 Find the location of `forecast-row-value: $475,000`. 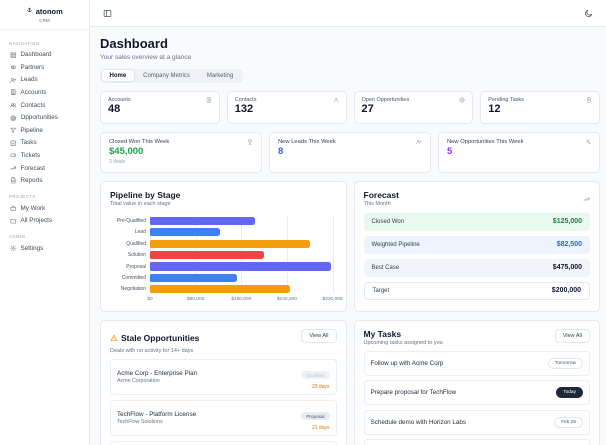

forecast-row-value: $475,000 is located at coordinates (567, 268).